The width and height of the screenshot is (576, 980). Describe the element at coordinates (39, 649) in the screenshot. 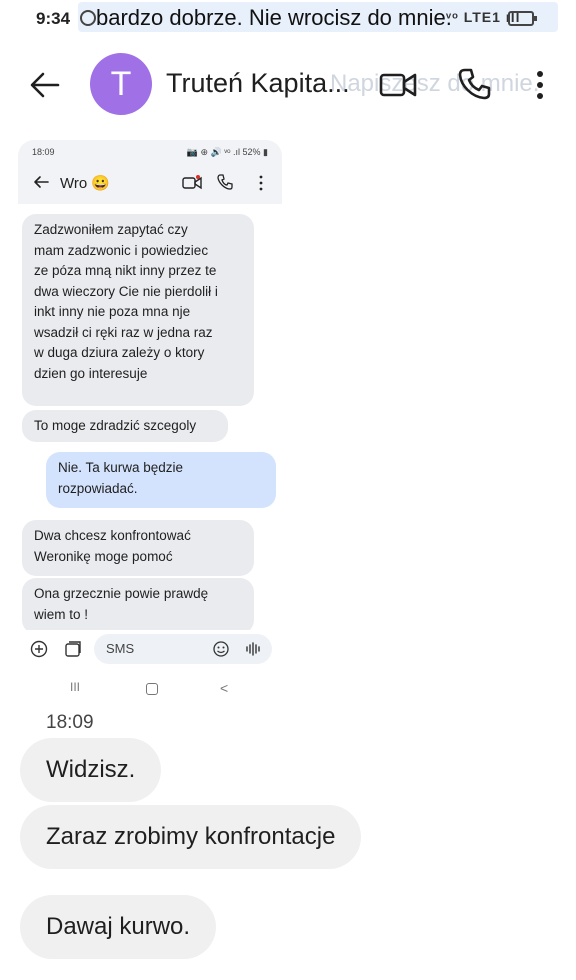

I see `embedded-add-icon` at that location.